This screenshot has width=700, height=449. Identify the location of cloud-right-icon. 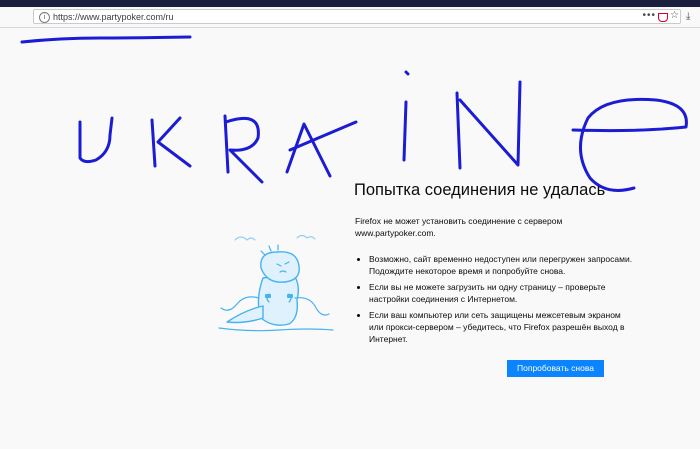
(306, 237).